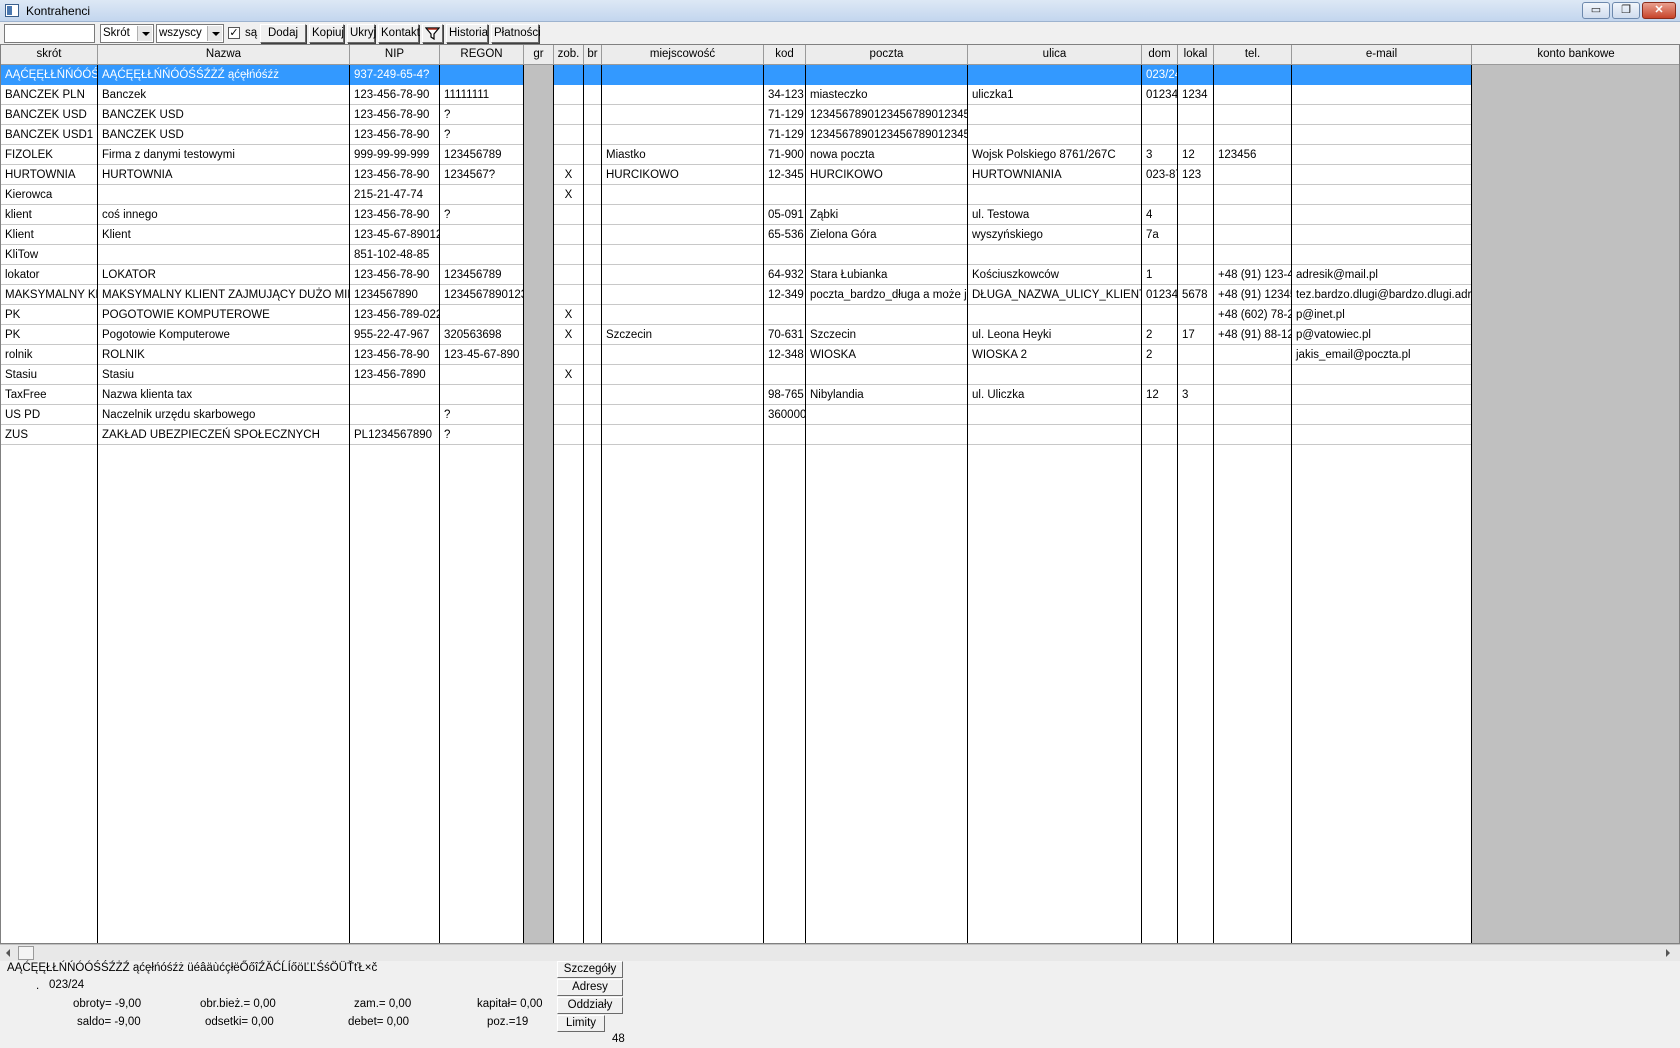  What do you see at coordinates (784, 175) in the screenshot?
I see `cell-postcode: 12-345` at bounding box center [784, 175].